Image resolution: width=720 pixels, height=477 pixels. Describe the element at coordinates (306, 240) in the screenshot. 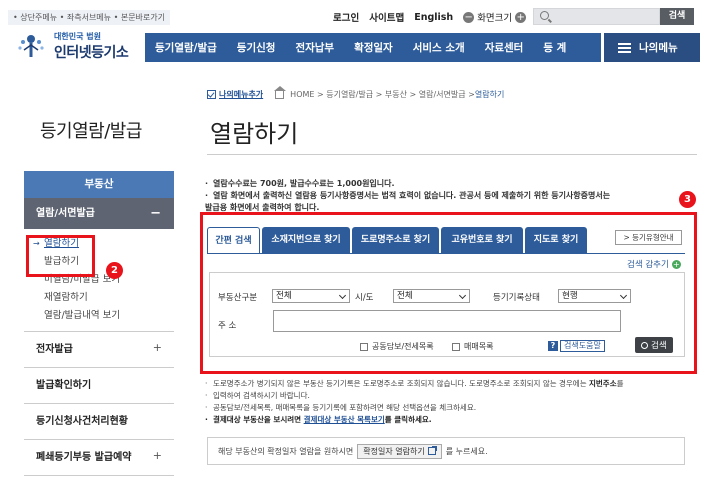

I see `tab-lot-search: 소재지번으로 찾기` at that location.